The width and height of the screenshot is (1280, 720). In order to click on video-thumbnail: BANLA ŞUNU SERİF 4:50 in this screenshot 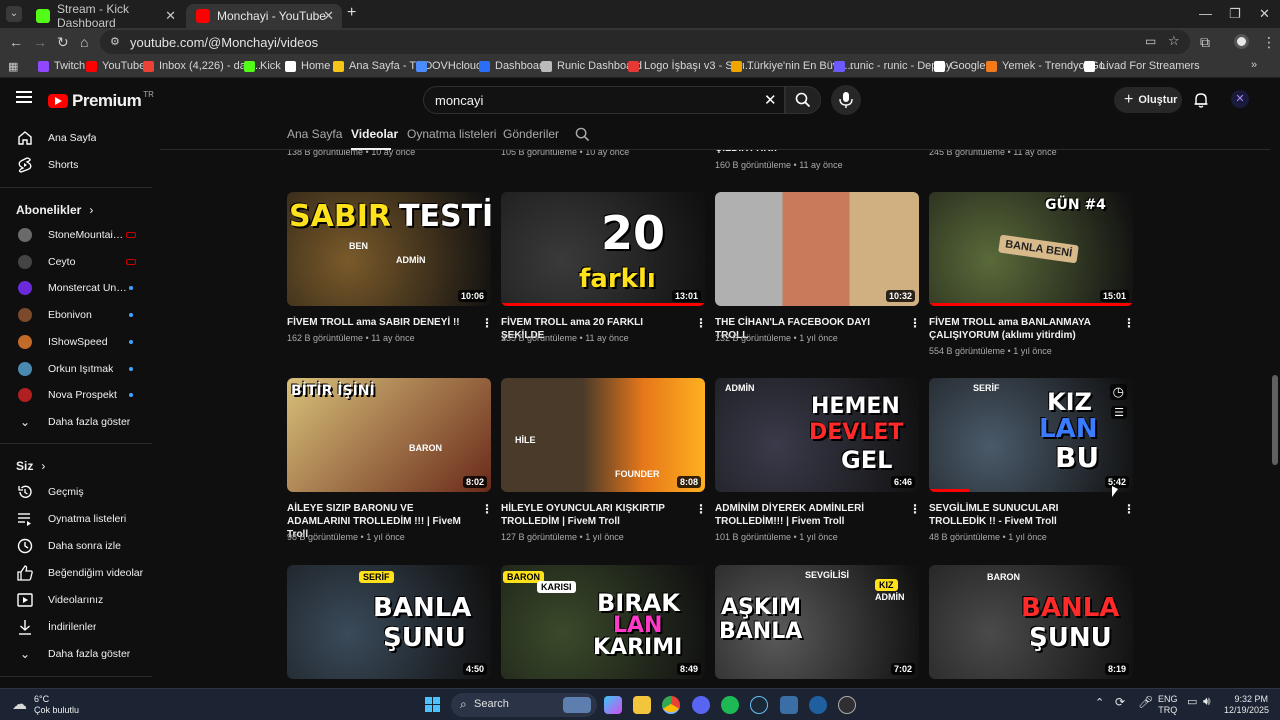, I will do `click(389, 622)`.